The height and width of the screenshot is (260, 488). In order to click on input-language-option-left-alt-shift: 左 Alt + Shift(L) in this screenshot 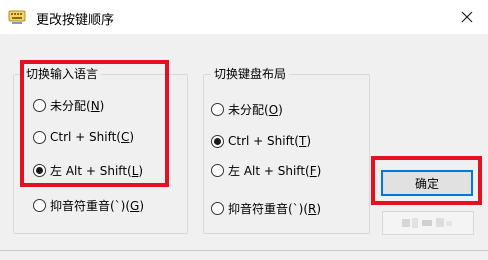, I will do `click(88, 170)`.